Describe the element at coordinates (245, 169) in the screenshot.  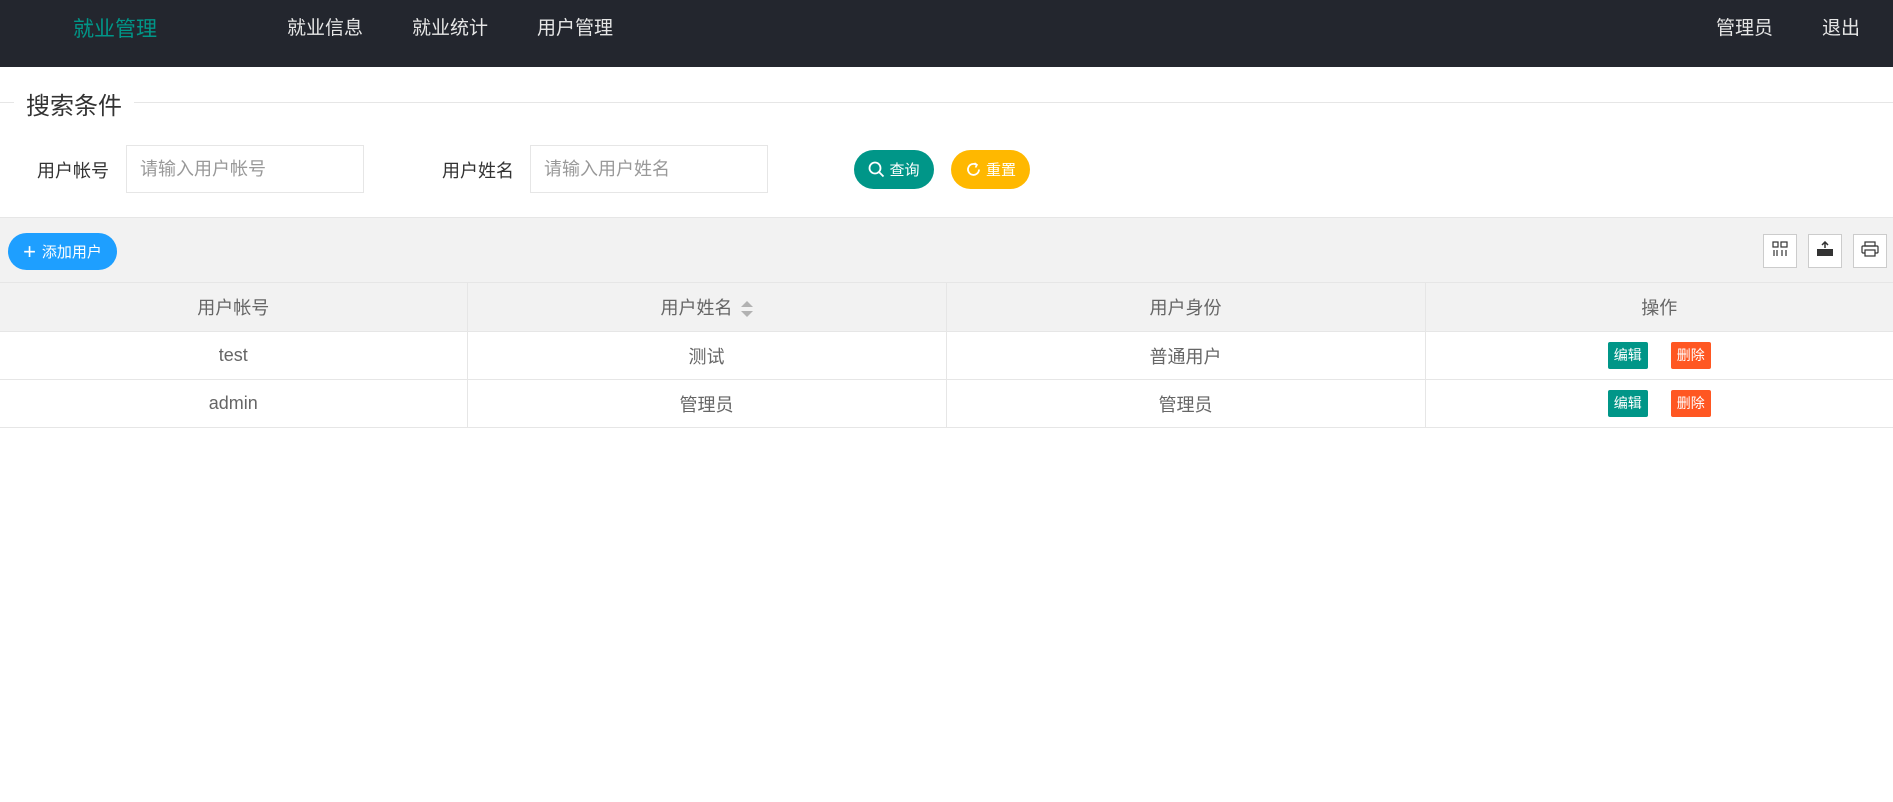
I see `account-search-input: 请输入用户帐号` at that location.